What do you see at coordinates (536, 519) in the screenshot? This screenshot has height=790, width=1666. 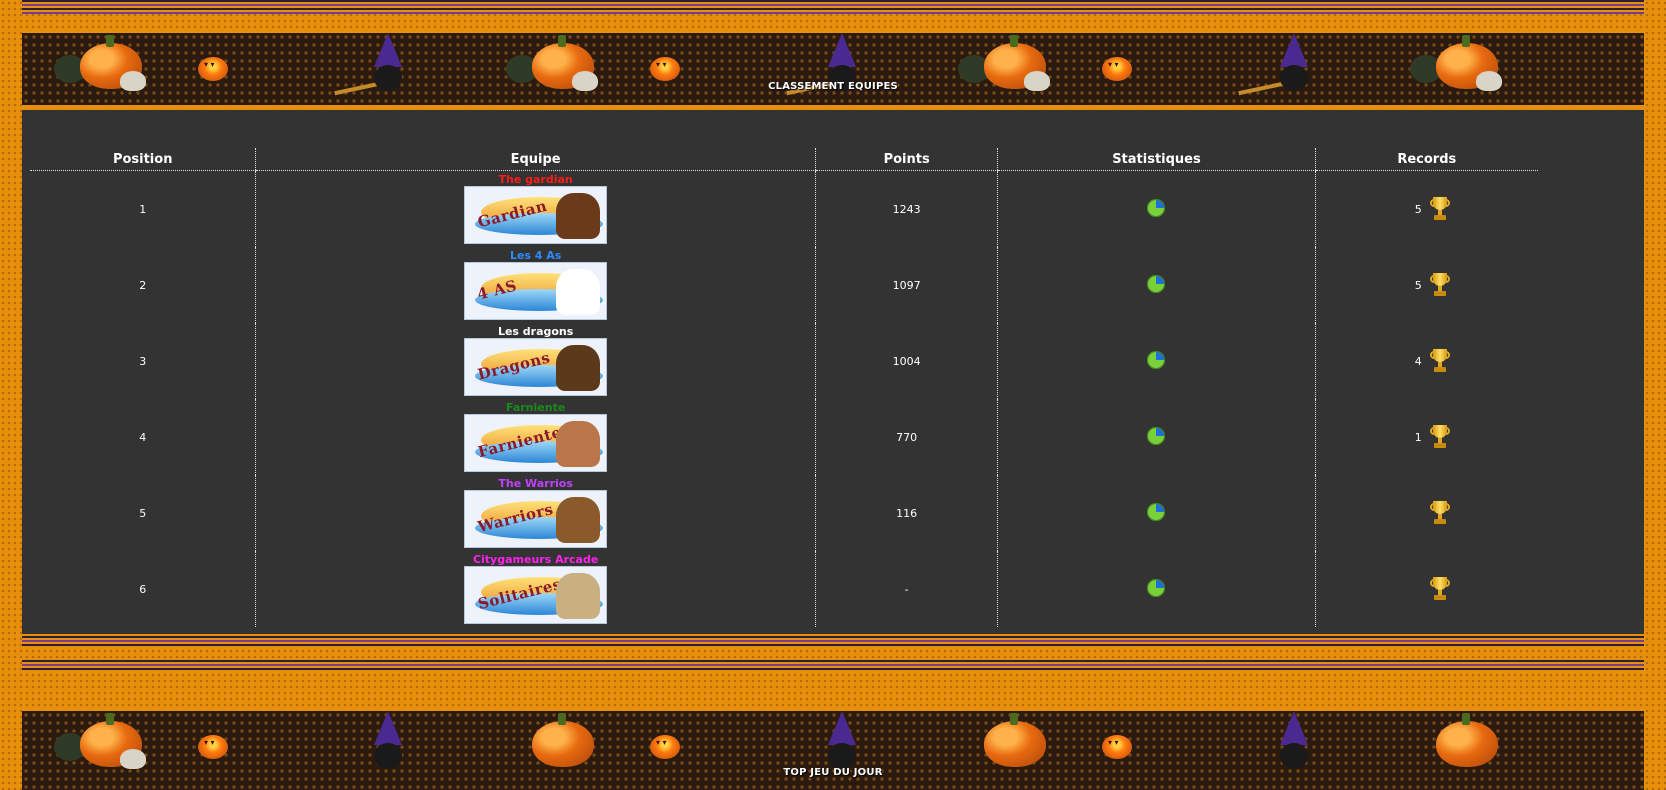 I see `team-logo: Warriors` at bounding box center [536, 519].